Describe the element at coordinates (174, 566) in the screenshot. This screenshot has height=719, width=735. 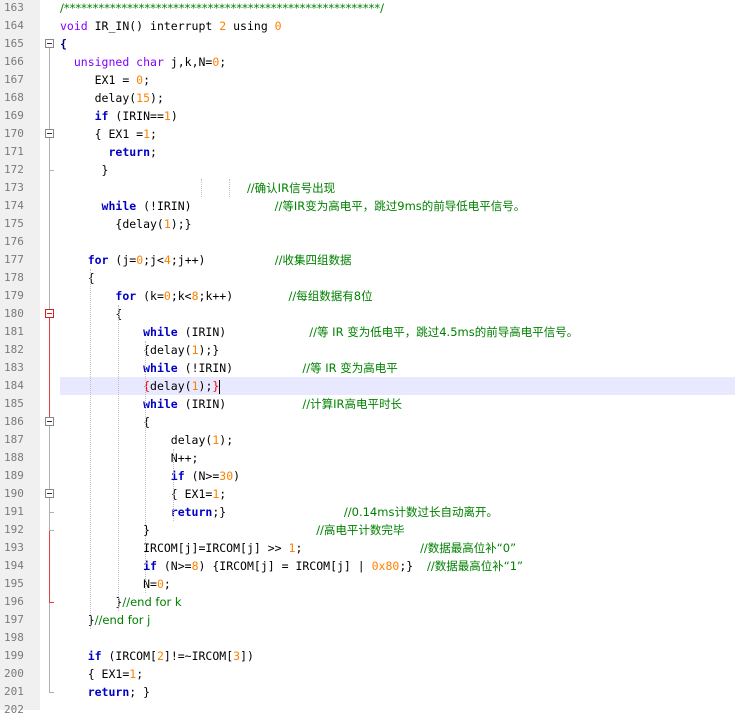
I see `code-token-tx: (N>=` at that location.